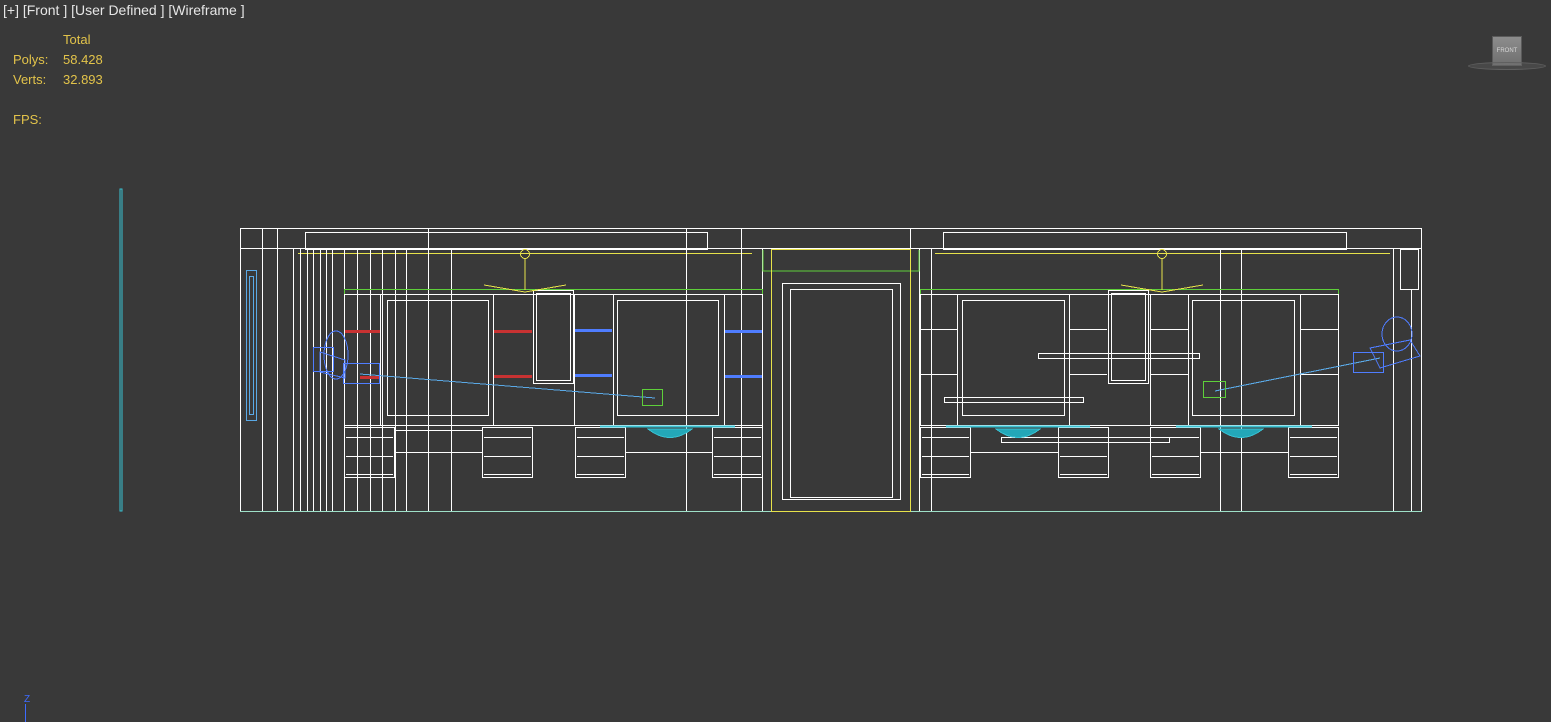  What do you see at coordinates (438, 354) in the screenshot?
I see `shelves-red` at bounding box center [438, 354].